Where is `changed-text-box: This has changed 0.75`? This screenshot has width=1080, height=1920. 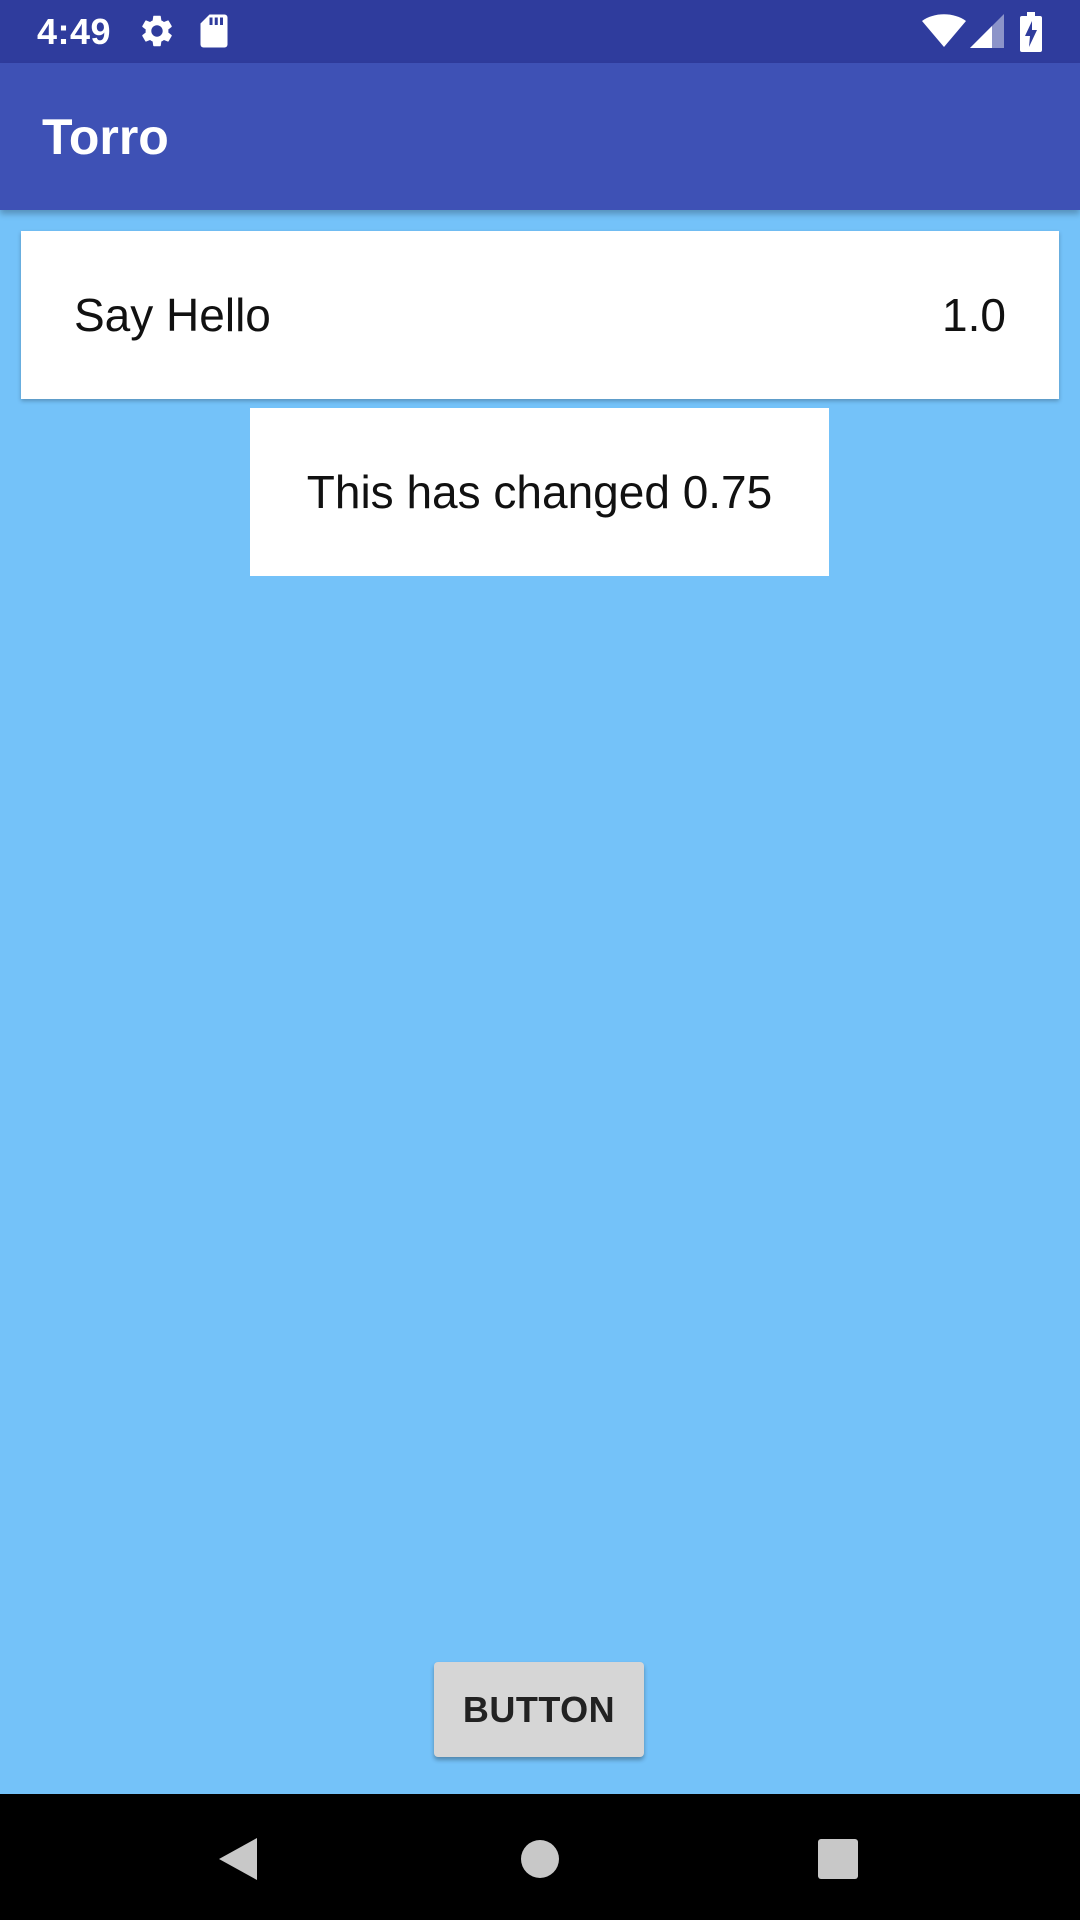 changed-text-box: This has changed 0.75 is located at coordinates (539, 492).